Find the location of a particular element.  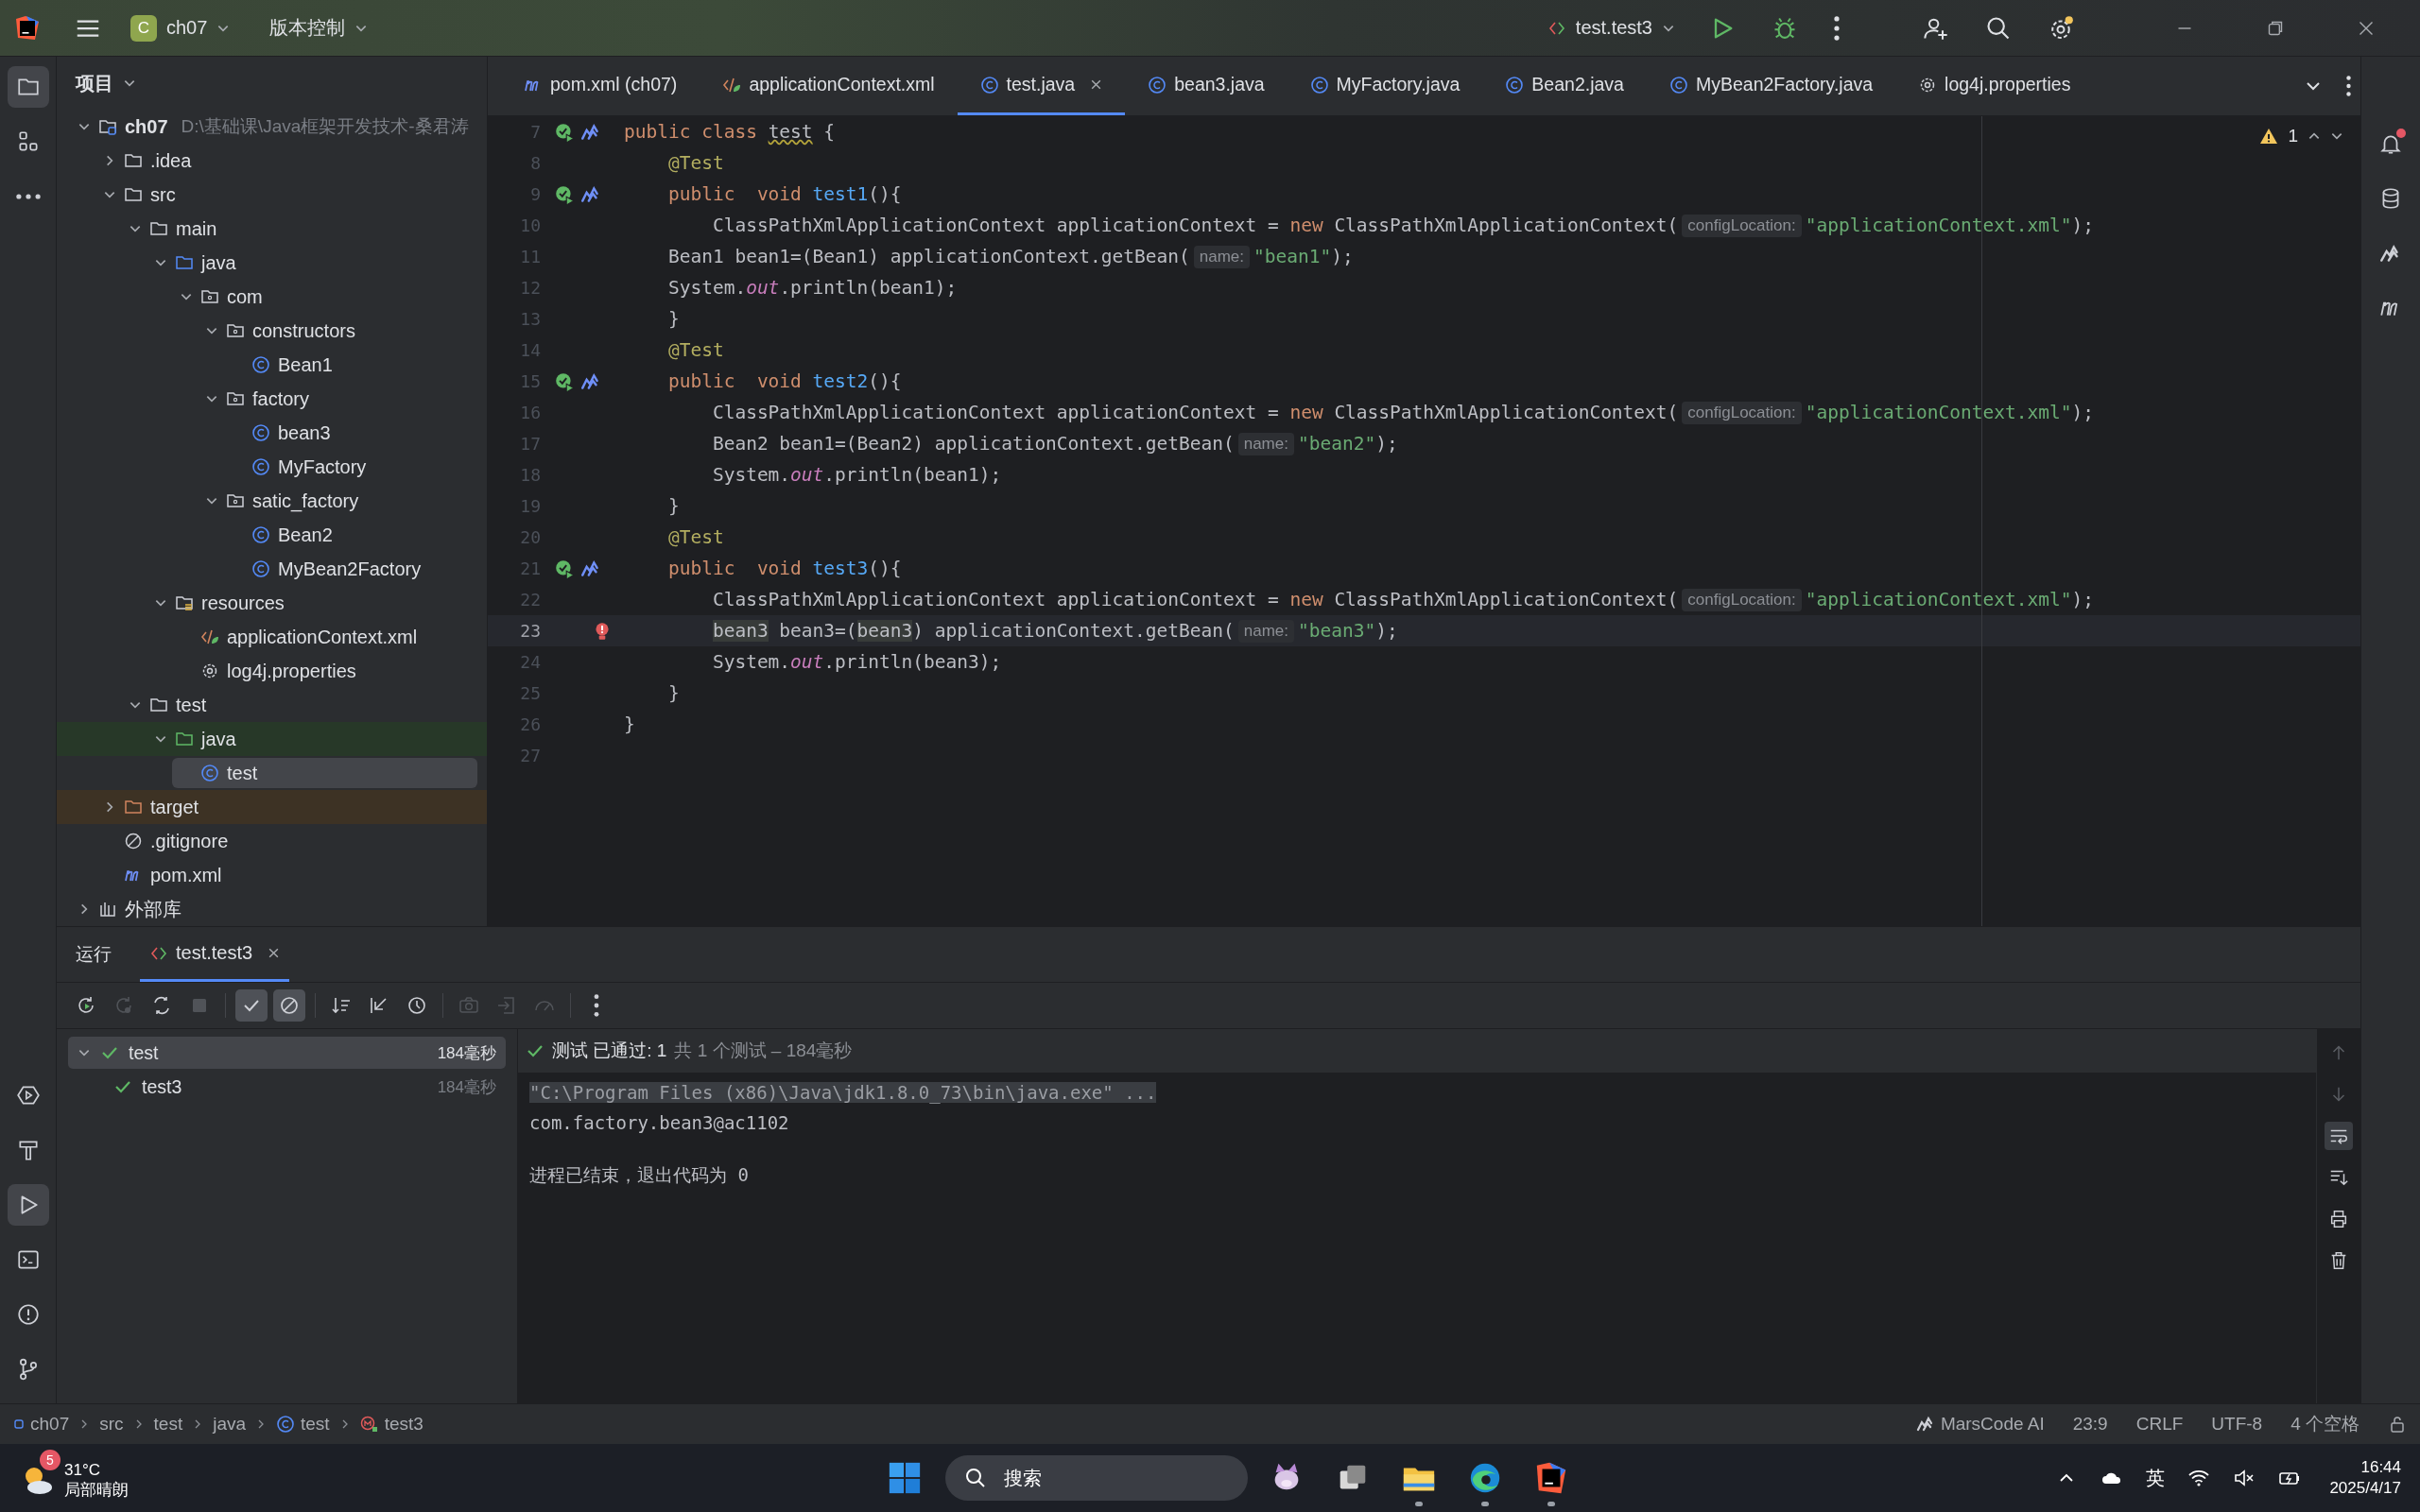

breadcrumb: test3 is located at coordinates (391, 1424).